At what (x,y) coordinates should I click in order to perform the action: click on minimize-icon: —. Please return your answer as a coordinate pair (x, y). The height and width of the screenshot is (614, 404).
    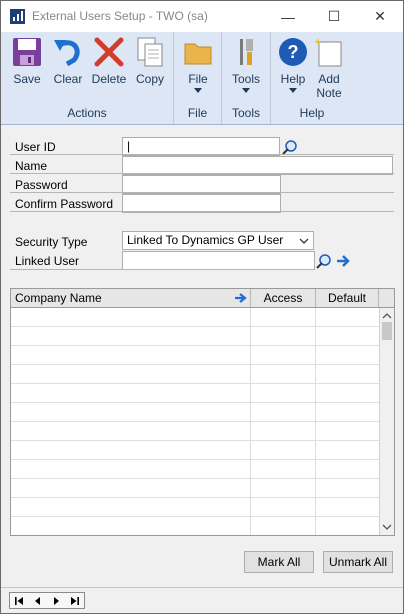
    Looking at the image, I should click on (288, 16).